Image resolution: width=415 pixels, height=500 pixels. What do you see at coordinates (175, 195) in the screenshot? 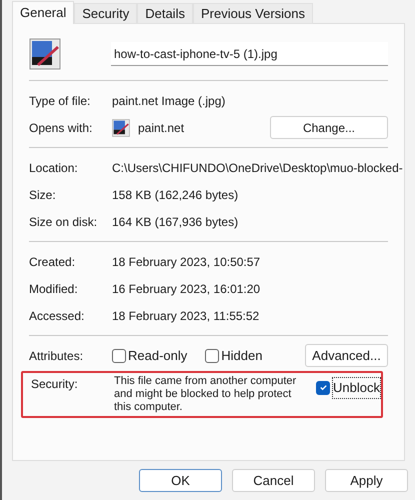
I see `field-value: 158 KB (162,246 bytes)` at bounding box center [175, 195].